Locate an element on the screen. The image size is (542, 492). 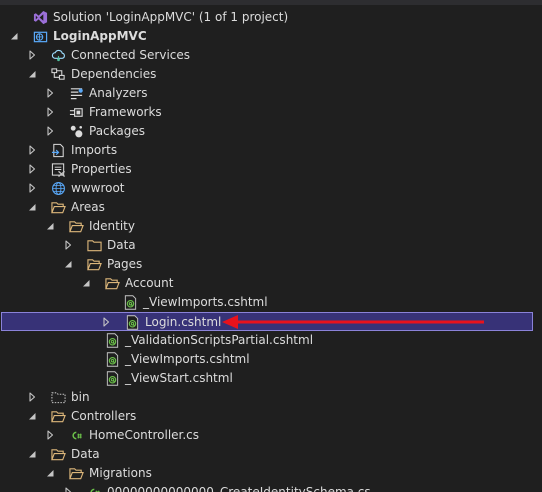
tree-row-validationscriptspartial-cshtml: _ValidationScriptsPartial.cshtml is located at coordinates (271, 340).